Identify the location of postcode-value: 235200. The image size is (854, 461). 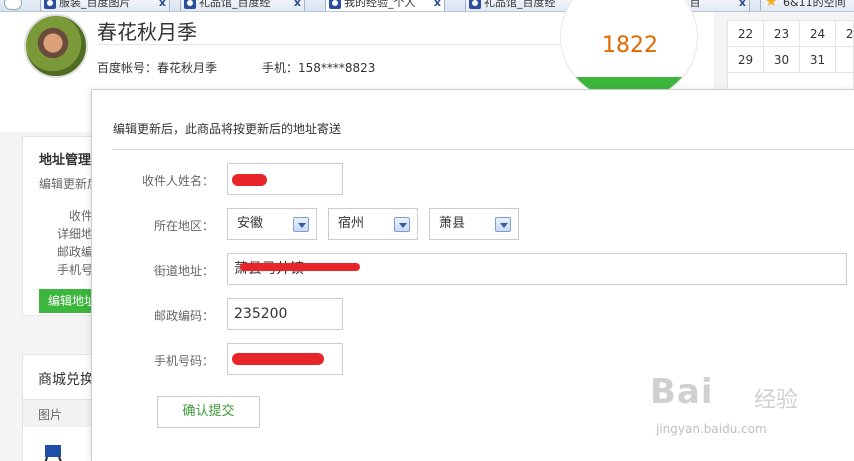
(261, 314).